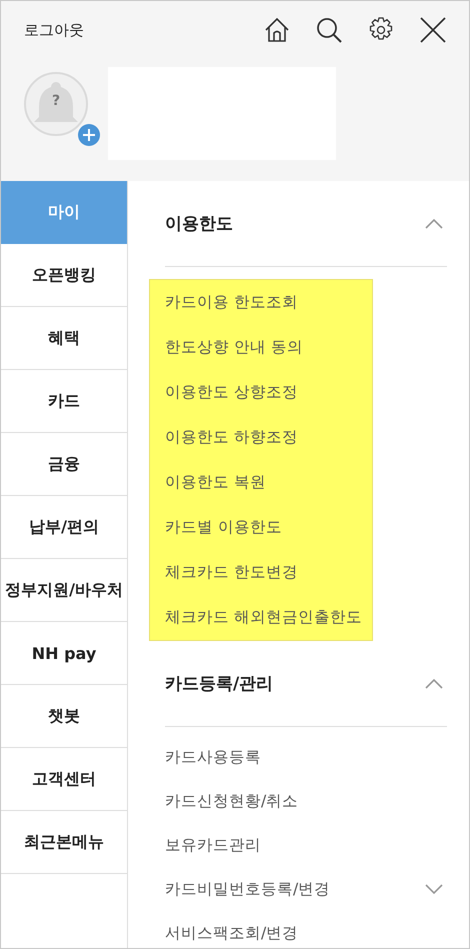  Describe the element at coordinates (64, 842) in the screenshot. I see `sidebar-tab: 최근본메뉴` at that location.